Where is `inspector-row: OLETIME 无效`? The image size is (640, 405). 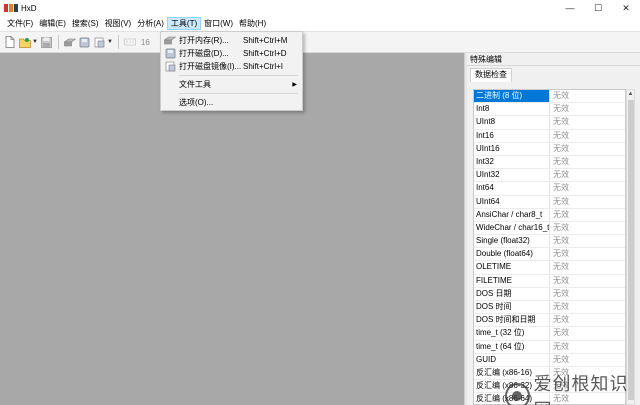
inspector-row: OLETIME 无效 is located at coordinates (549, 268).